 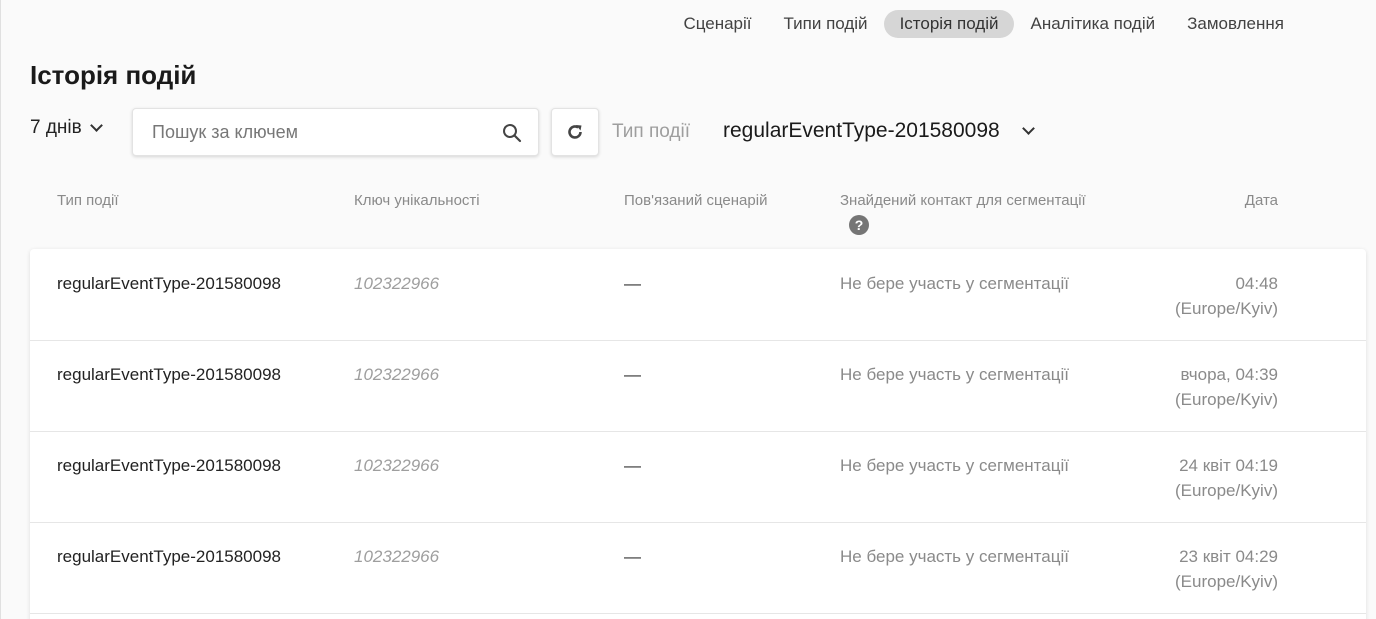 I want to click on date-value: 23 квіт 04:29, so click(x=1228, y=556).